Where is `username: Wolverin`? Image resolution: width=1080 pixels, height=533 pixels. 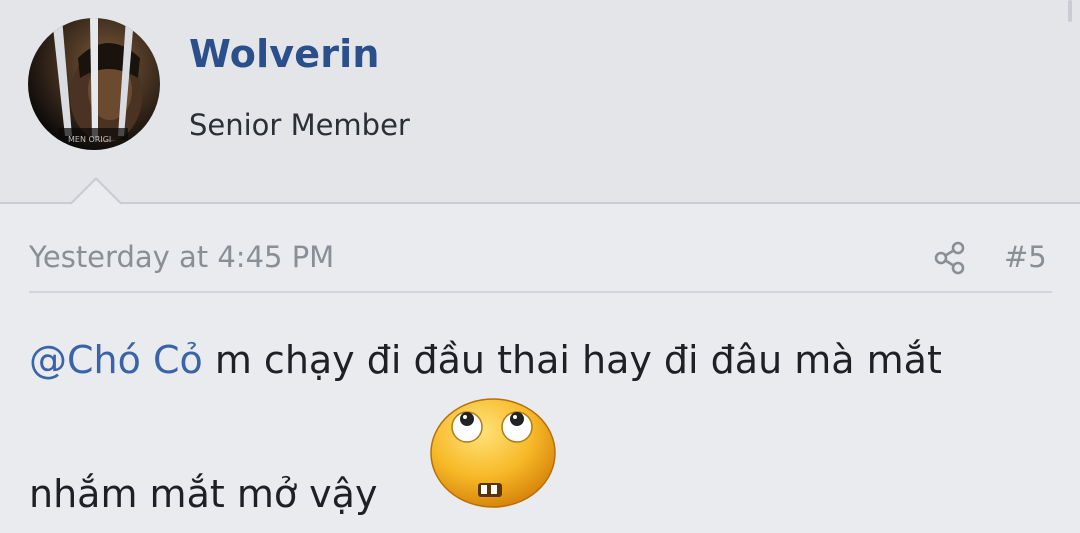
username: Wolverin is located at coordinates (284, 54).